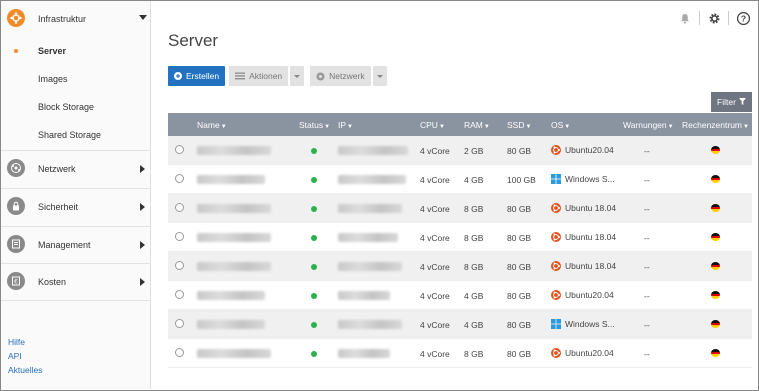  I want to click on windows-icon, so click(556, 324).